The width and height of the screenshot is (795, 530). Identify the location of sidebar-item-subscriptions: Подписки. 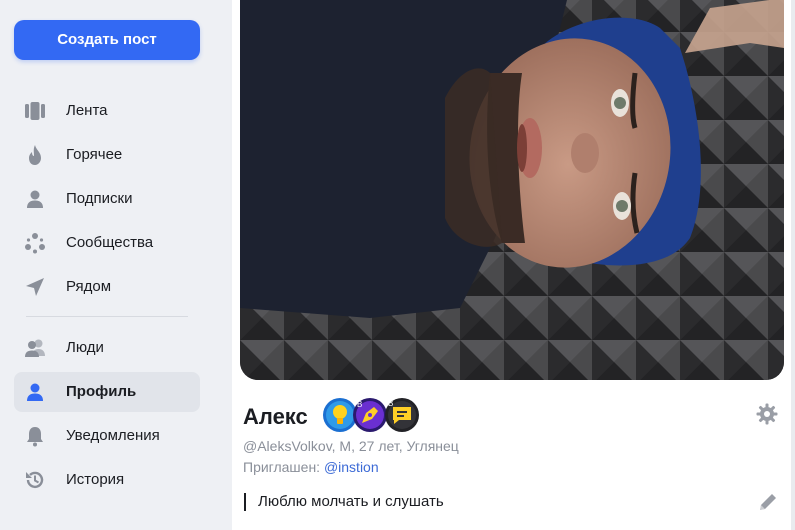
(107, 199).